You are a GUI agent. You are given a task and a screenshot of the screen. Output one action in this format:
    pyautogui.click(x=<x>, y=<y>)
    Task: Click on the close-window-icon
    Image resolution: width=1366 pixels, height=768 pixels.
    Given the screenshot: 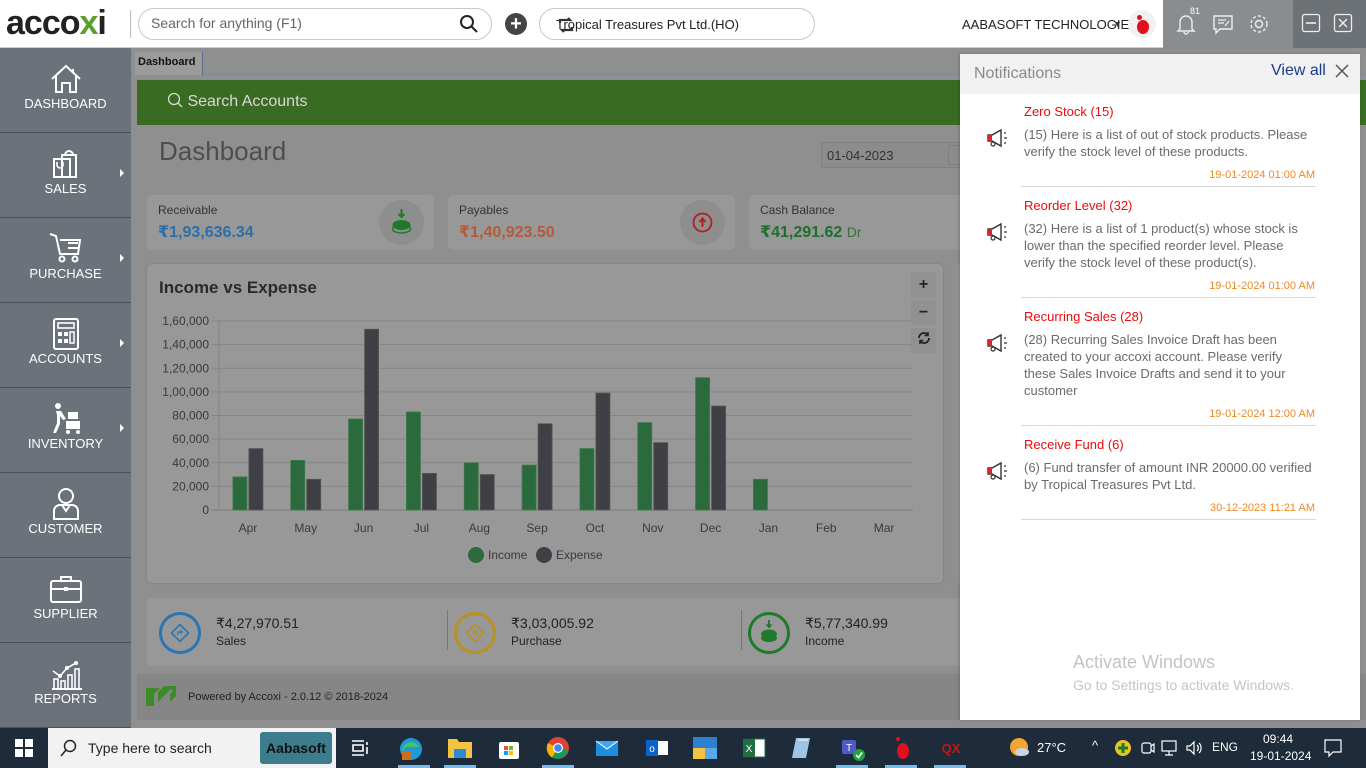 What is the action you would take?
    pyautogui.click(x=1343, y=25)
    